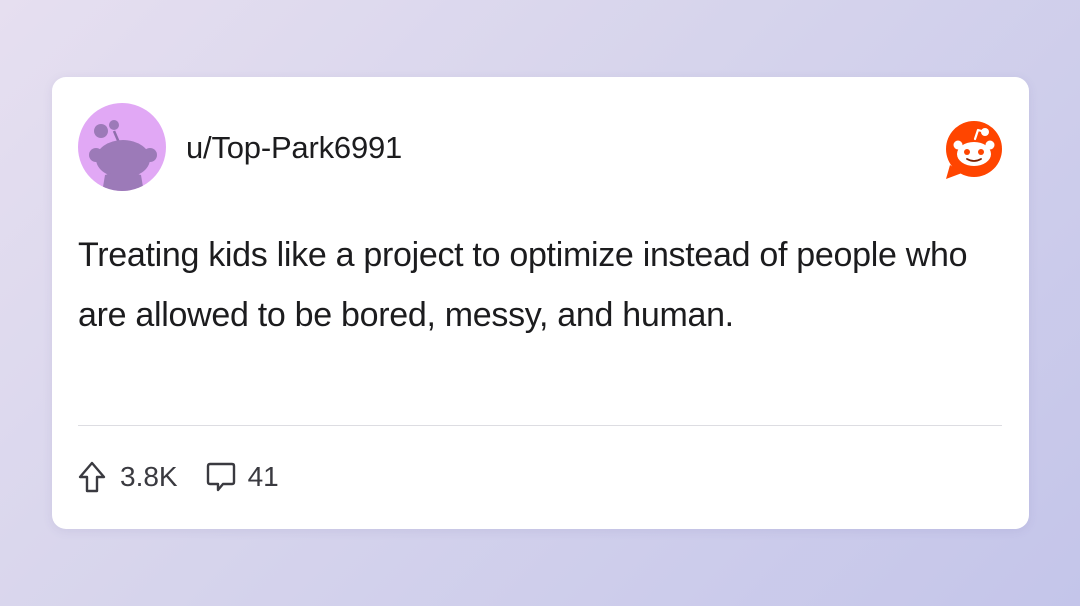 This screenshot has width=1080, height=606. I want to click on comment-bubble-icon, so click(220, 477).